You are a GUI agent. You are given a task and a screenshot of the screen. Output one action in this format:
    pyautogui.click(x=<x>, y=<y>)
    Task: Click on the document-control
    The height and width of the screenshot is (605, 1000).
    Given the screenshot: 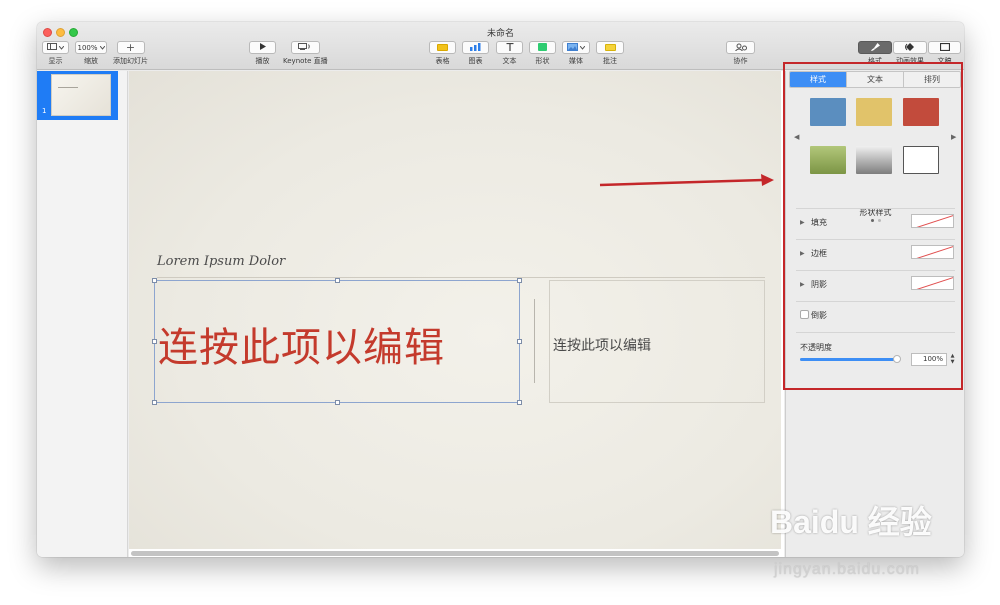 What is the action you would take?
    pyautogui.click(x=944, y=47)
    